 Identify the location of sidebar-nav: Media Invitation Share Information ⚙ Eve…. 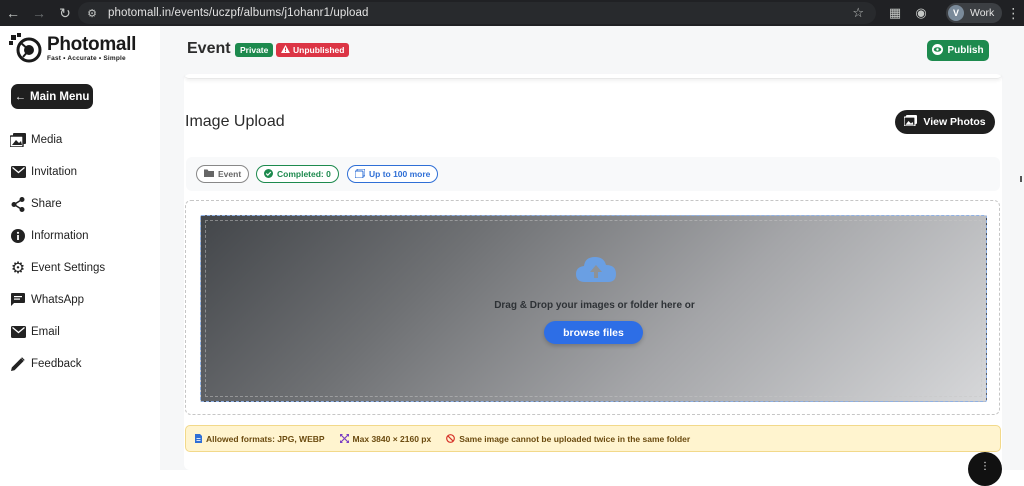
(80, 252).